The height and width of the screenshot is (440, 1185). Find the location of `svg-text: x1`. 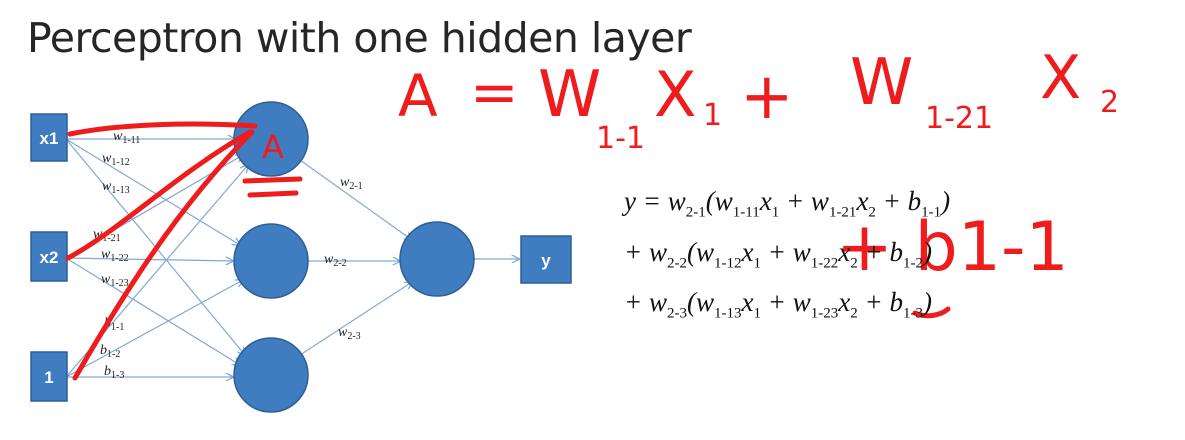

svg-text: x1 is located at coordinates (49, 138).